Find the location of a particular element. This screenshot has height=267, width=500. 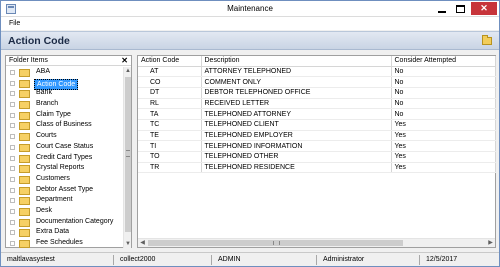

scroll-down-icon: ▼ is located at coordinates (128, 244).